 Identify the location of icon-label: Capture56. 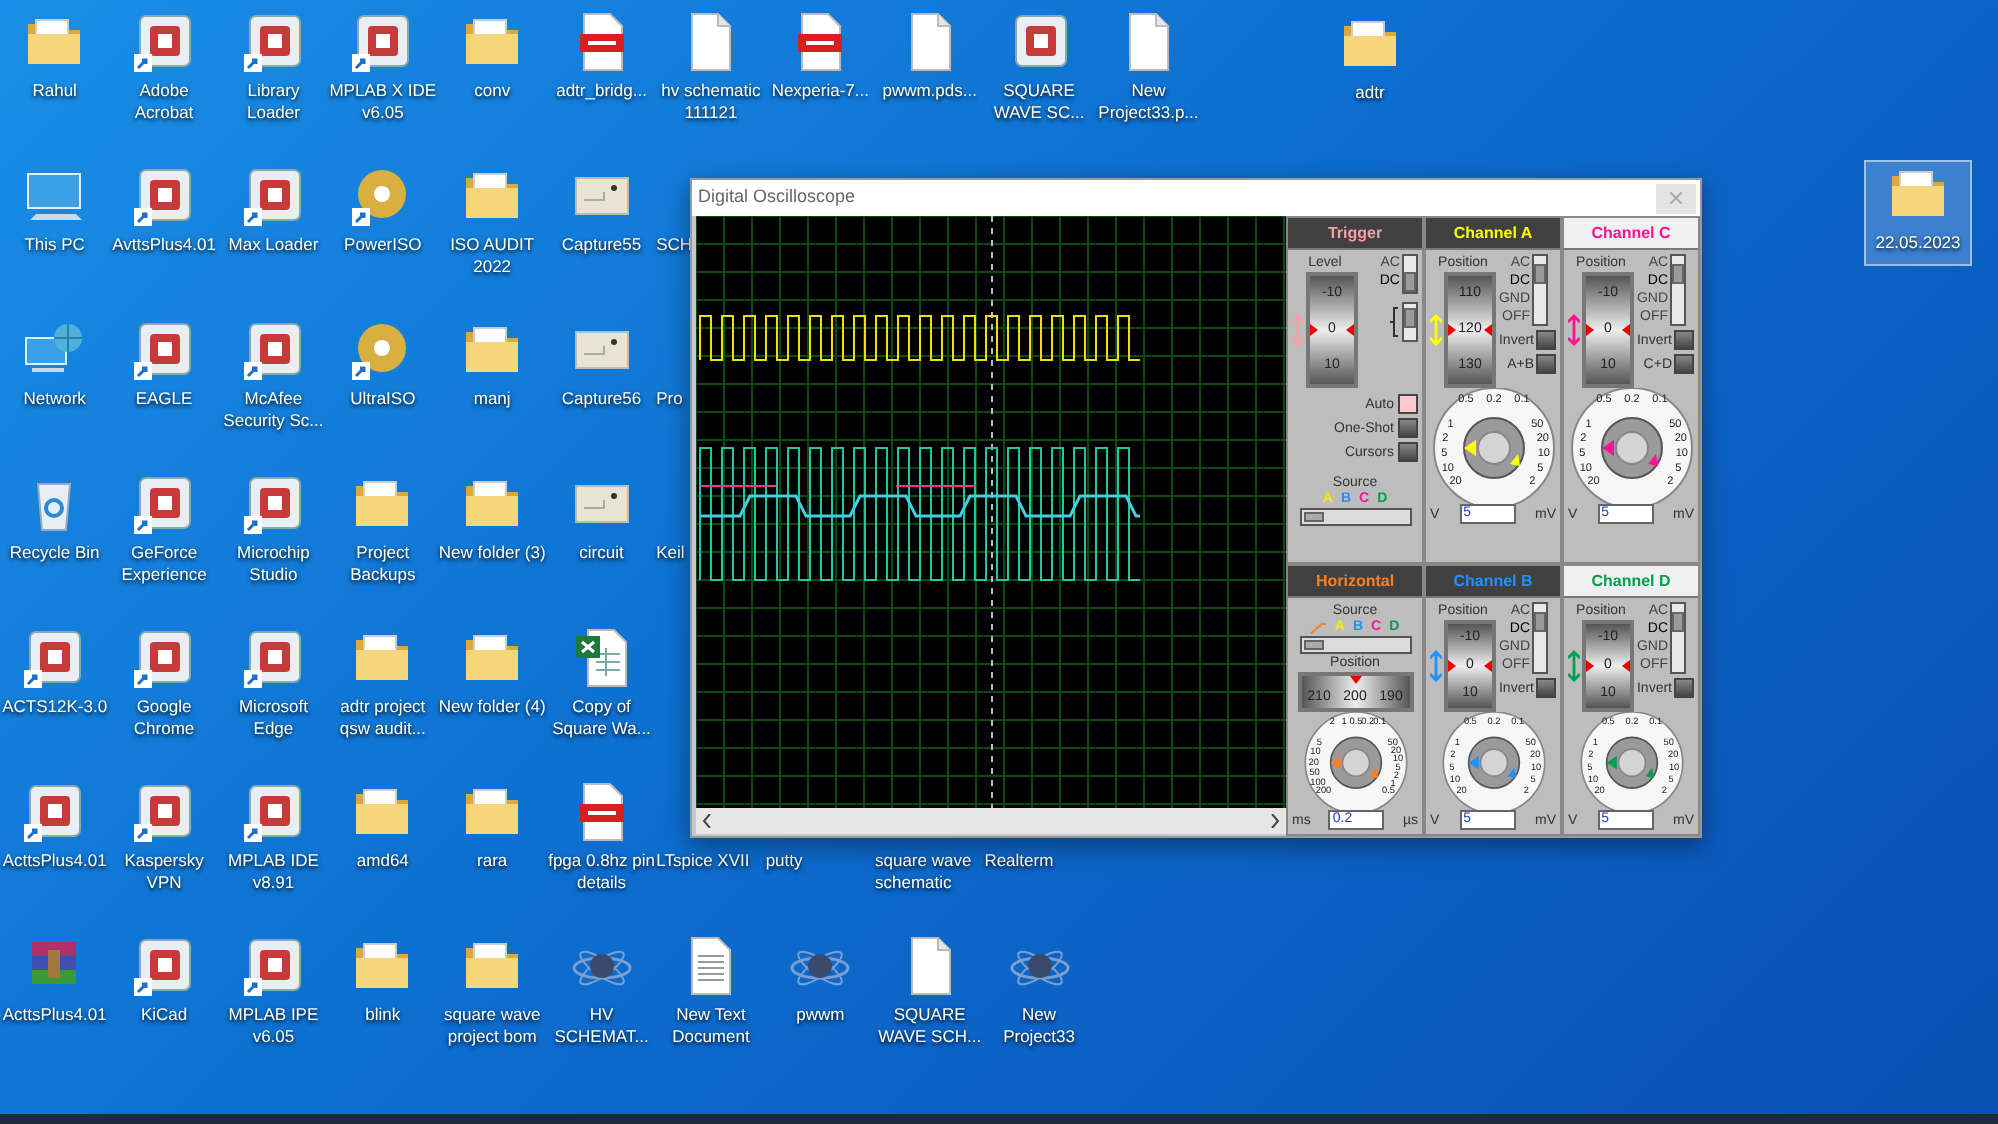
(601, 399).